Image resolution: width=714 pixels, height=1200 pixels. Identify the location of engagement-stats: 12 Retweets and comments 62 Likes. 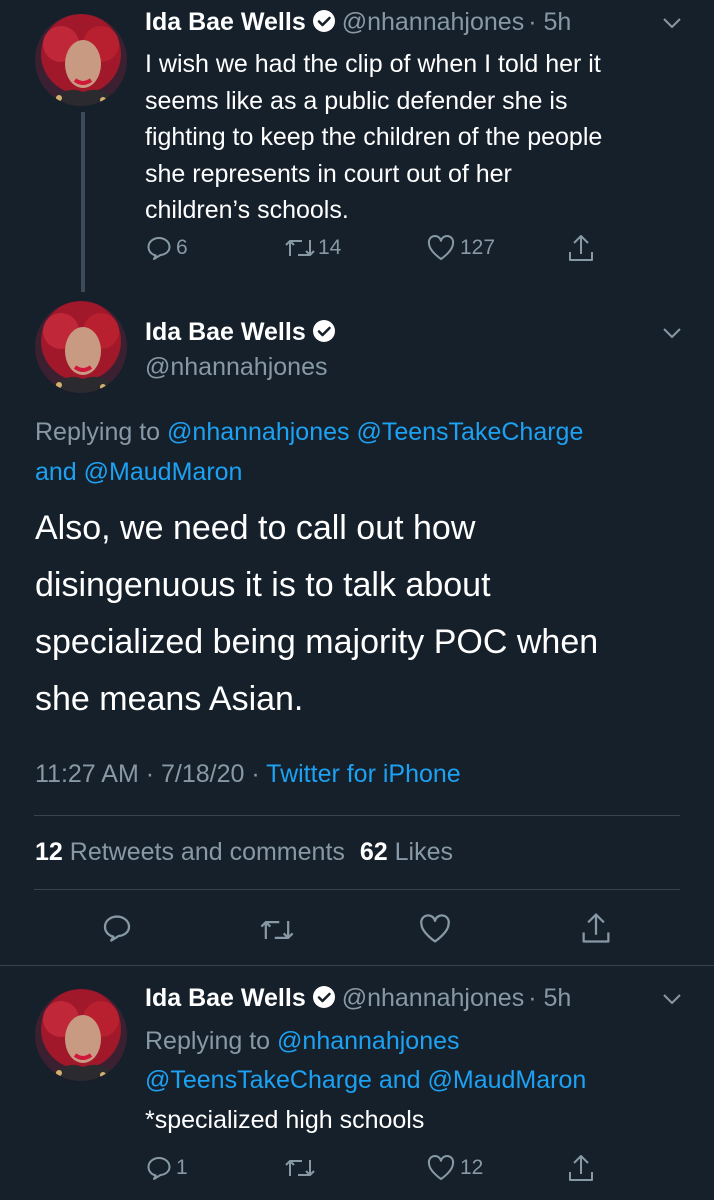
(244, 852).